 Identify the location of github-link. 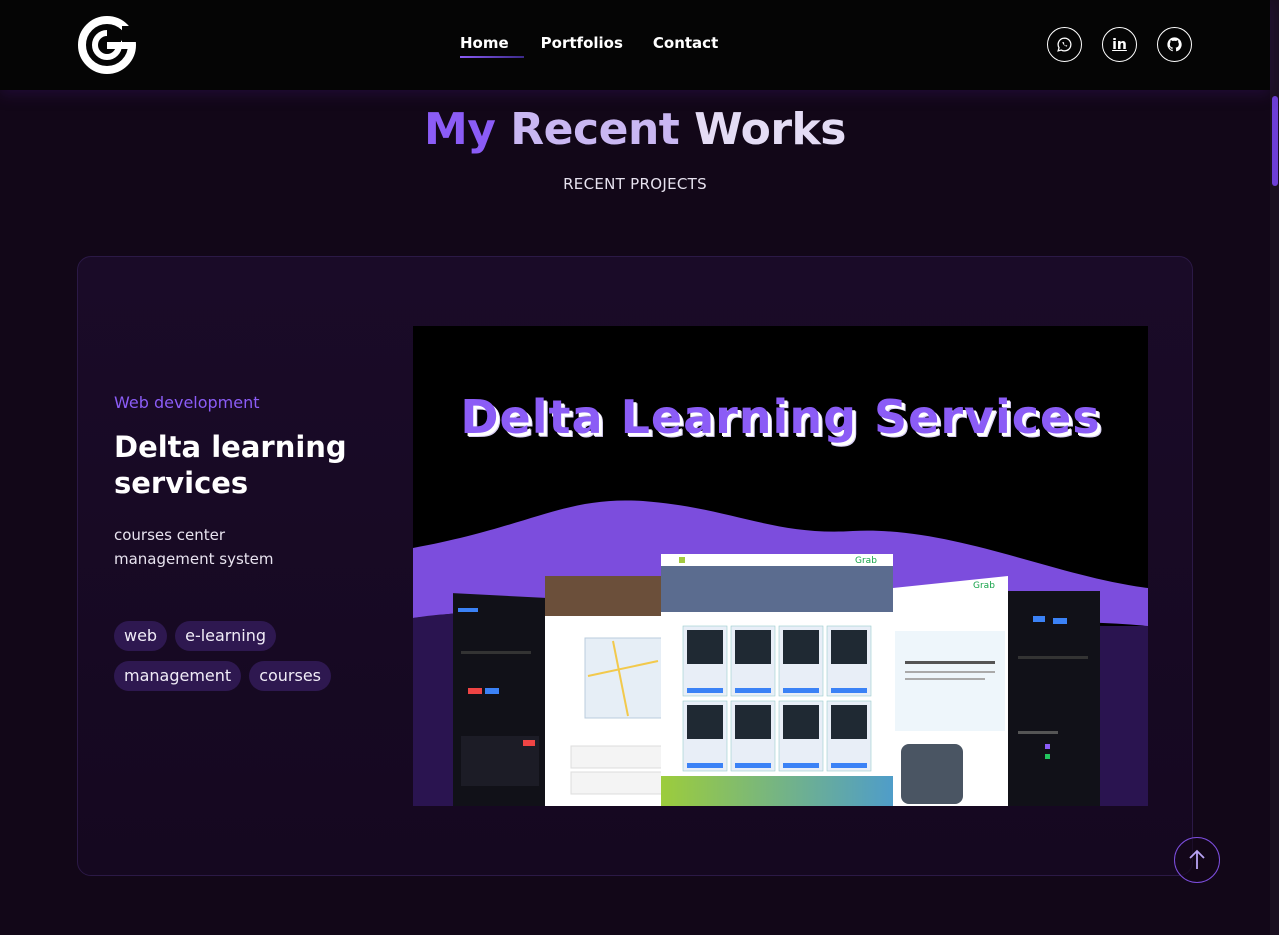
(1174, 44).